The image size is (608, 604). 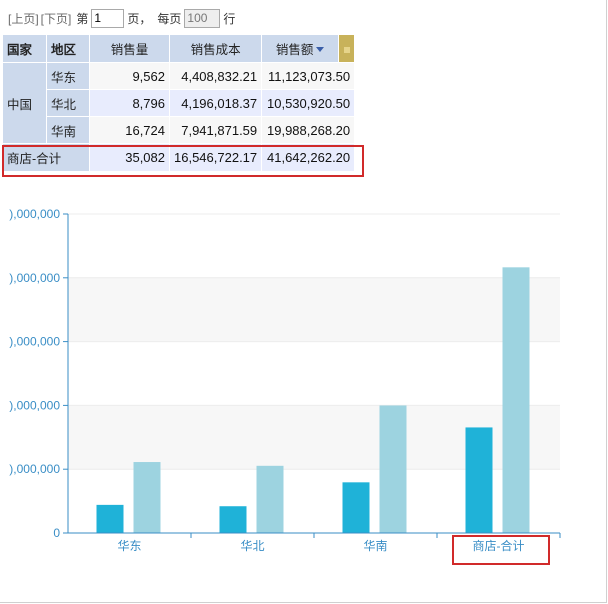 I want to click on header-region: 地区, so click(x=68, y=48).